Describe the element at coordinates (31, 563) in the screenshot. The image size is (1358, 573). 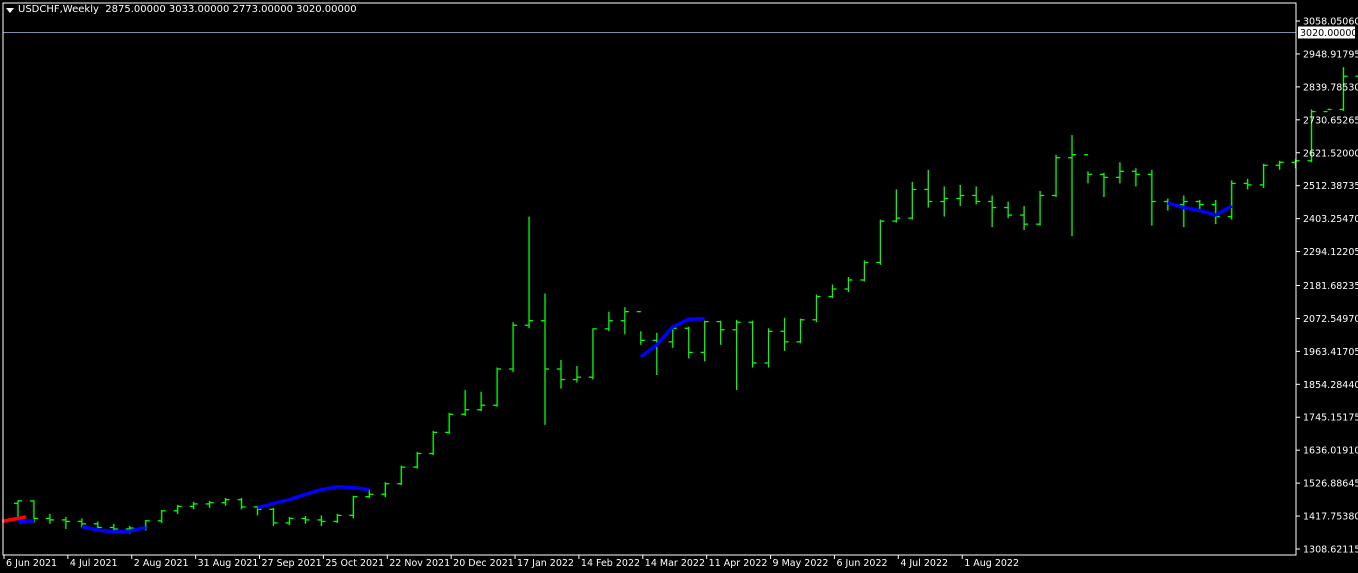
I see `x-tick-label: 6 Jun 2021` at that location.